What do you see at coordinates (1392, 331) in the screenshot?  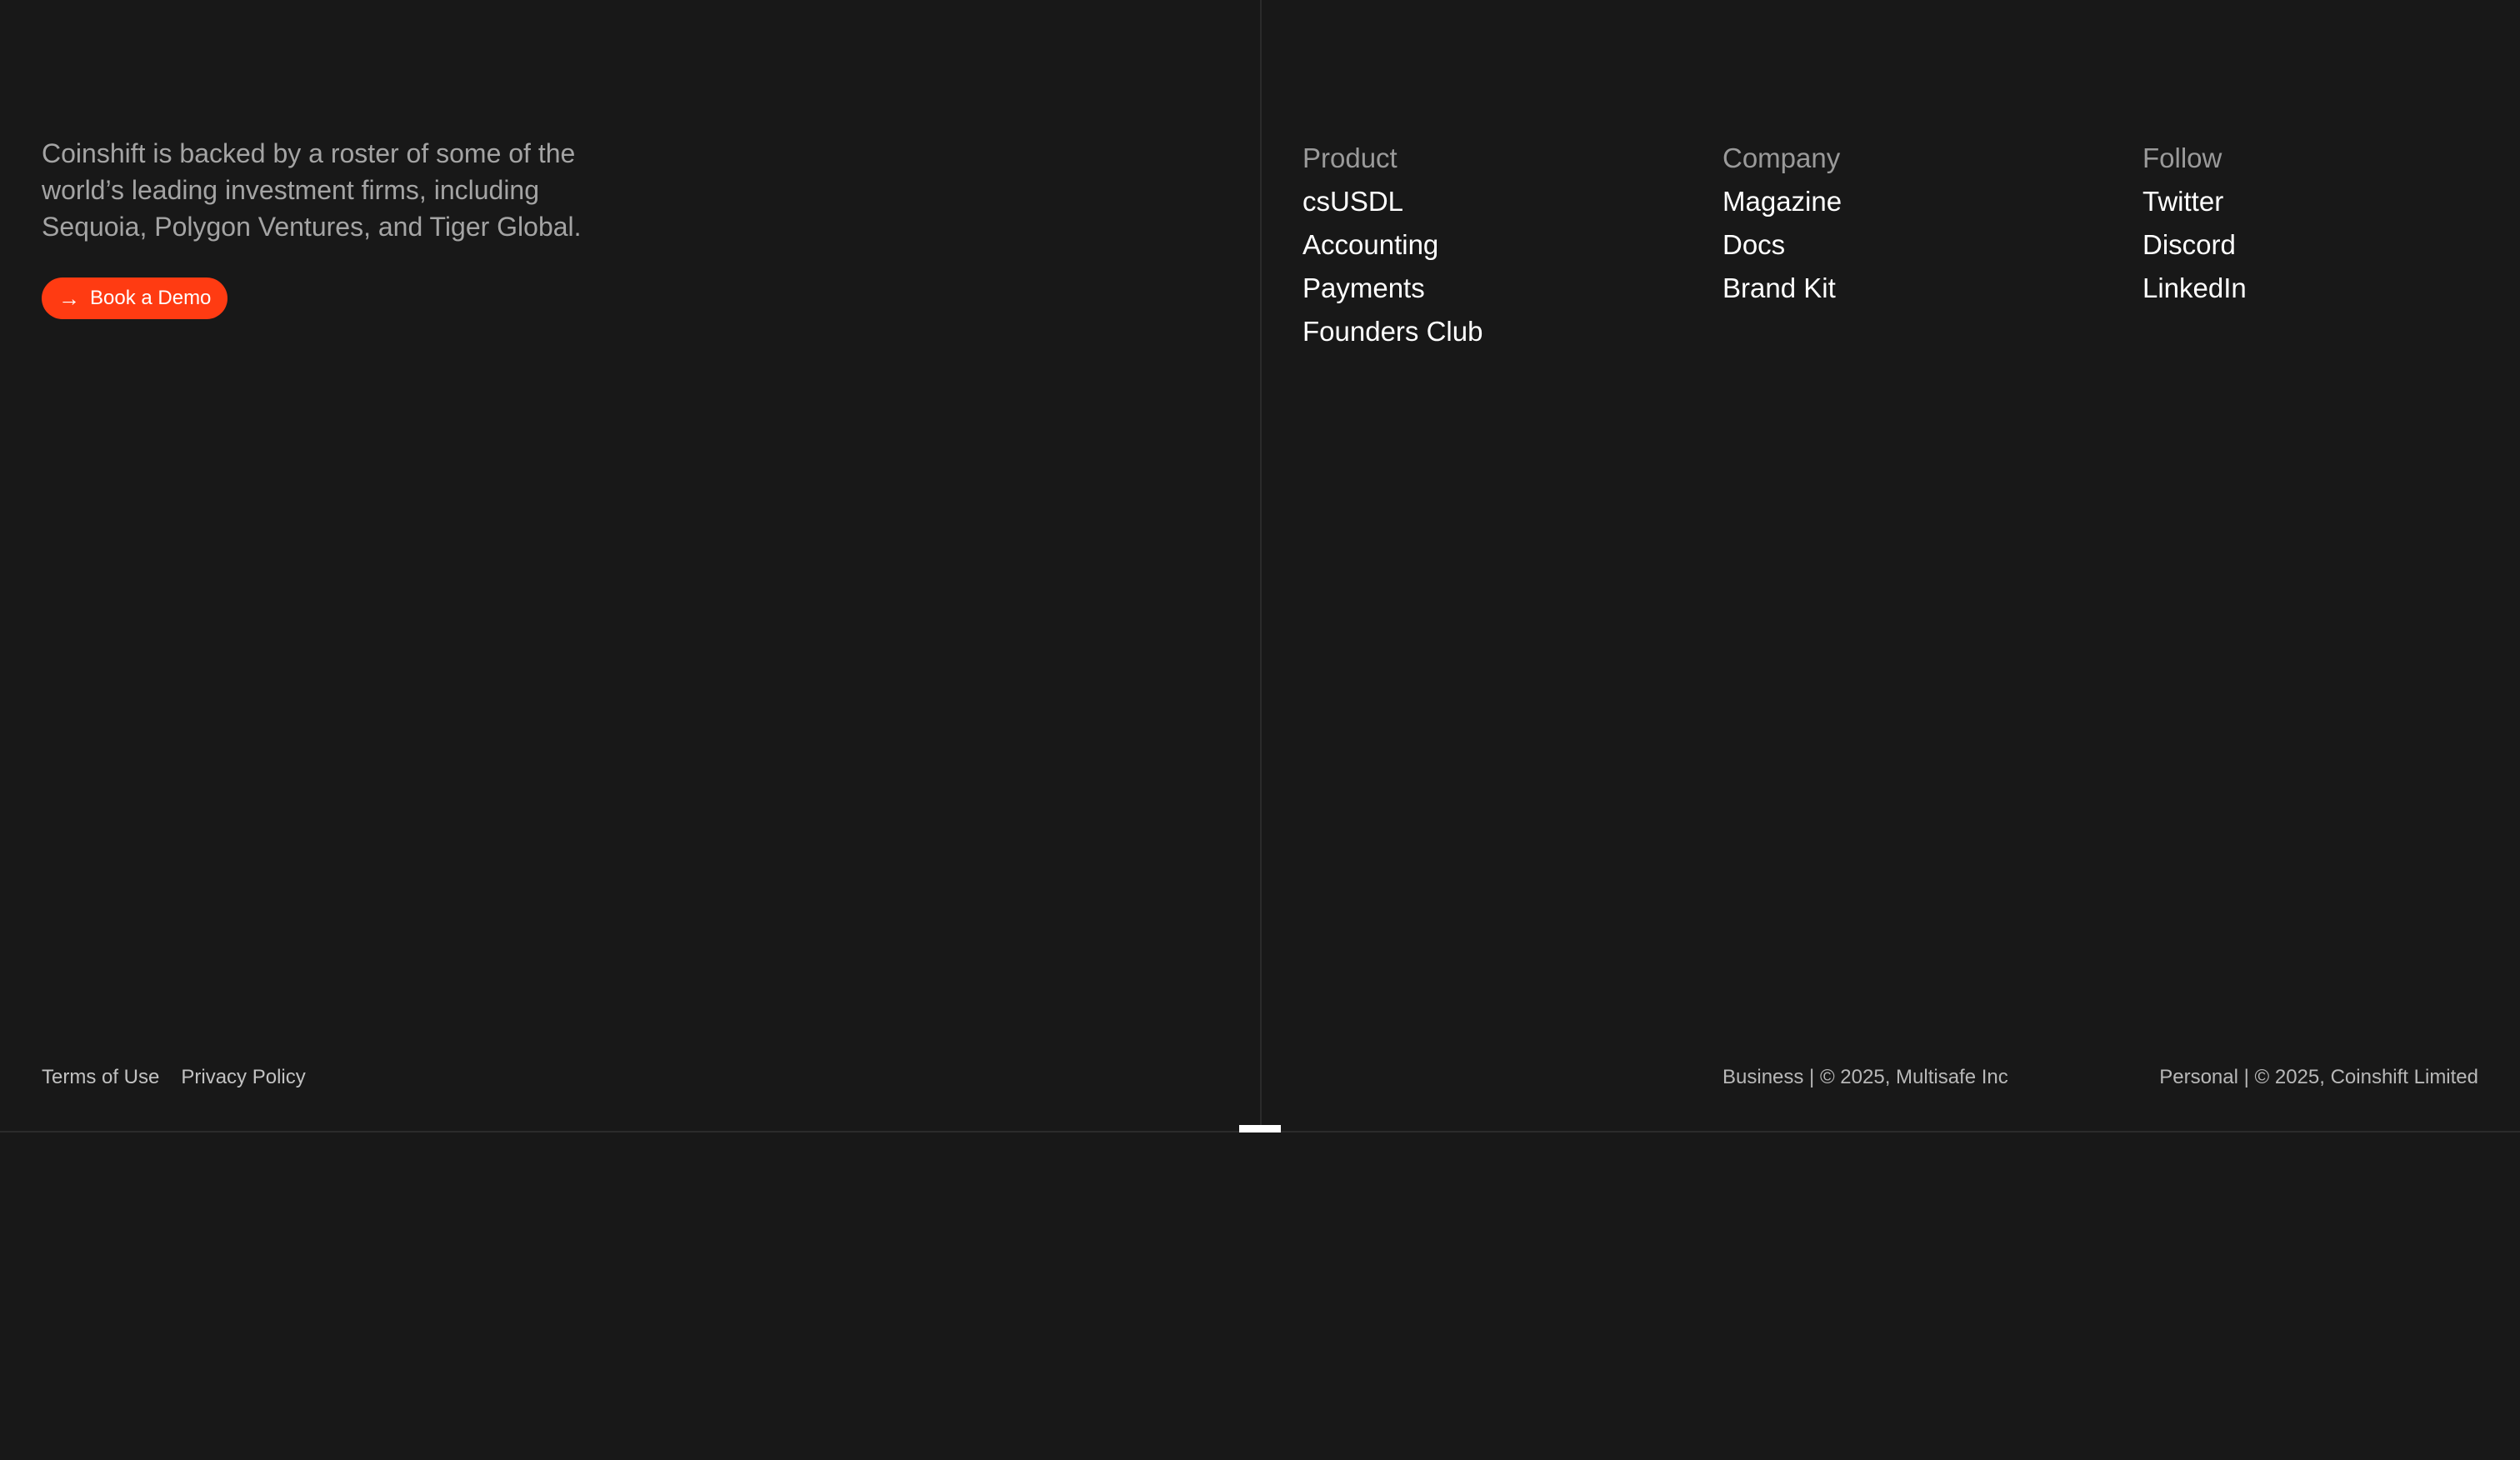 I see `footer-link-founders-club: Founders Club` at bounding box center [1392, 331].